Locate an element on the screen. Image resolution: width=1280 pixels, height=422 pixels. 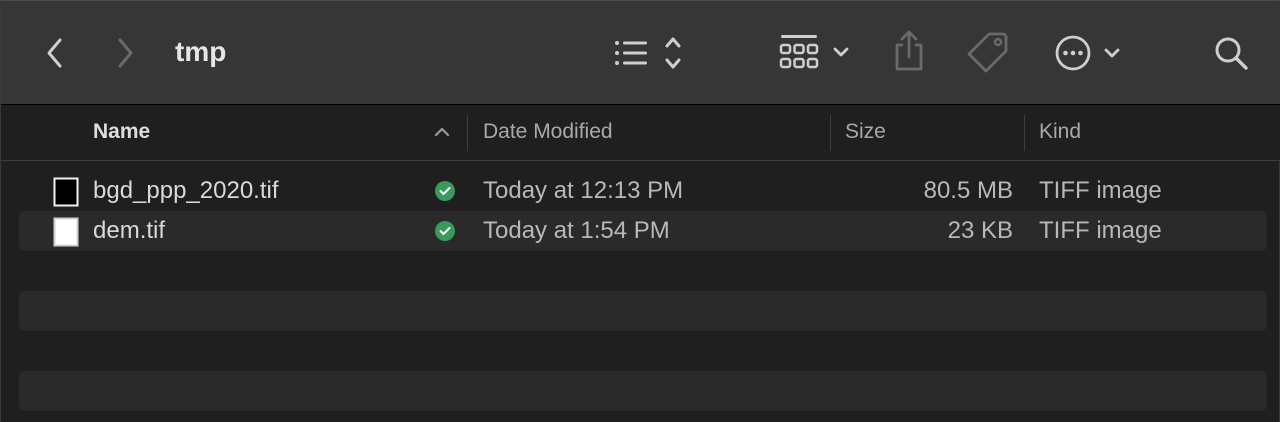
file-date: Today at 12:13 PM is located at coordinates (583, 190).